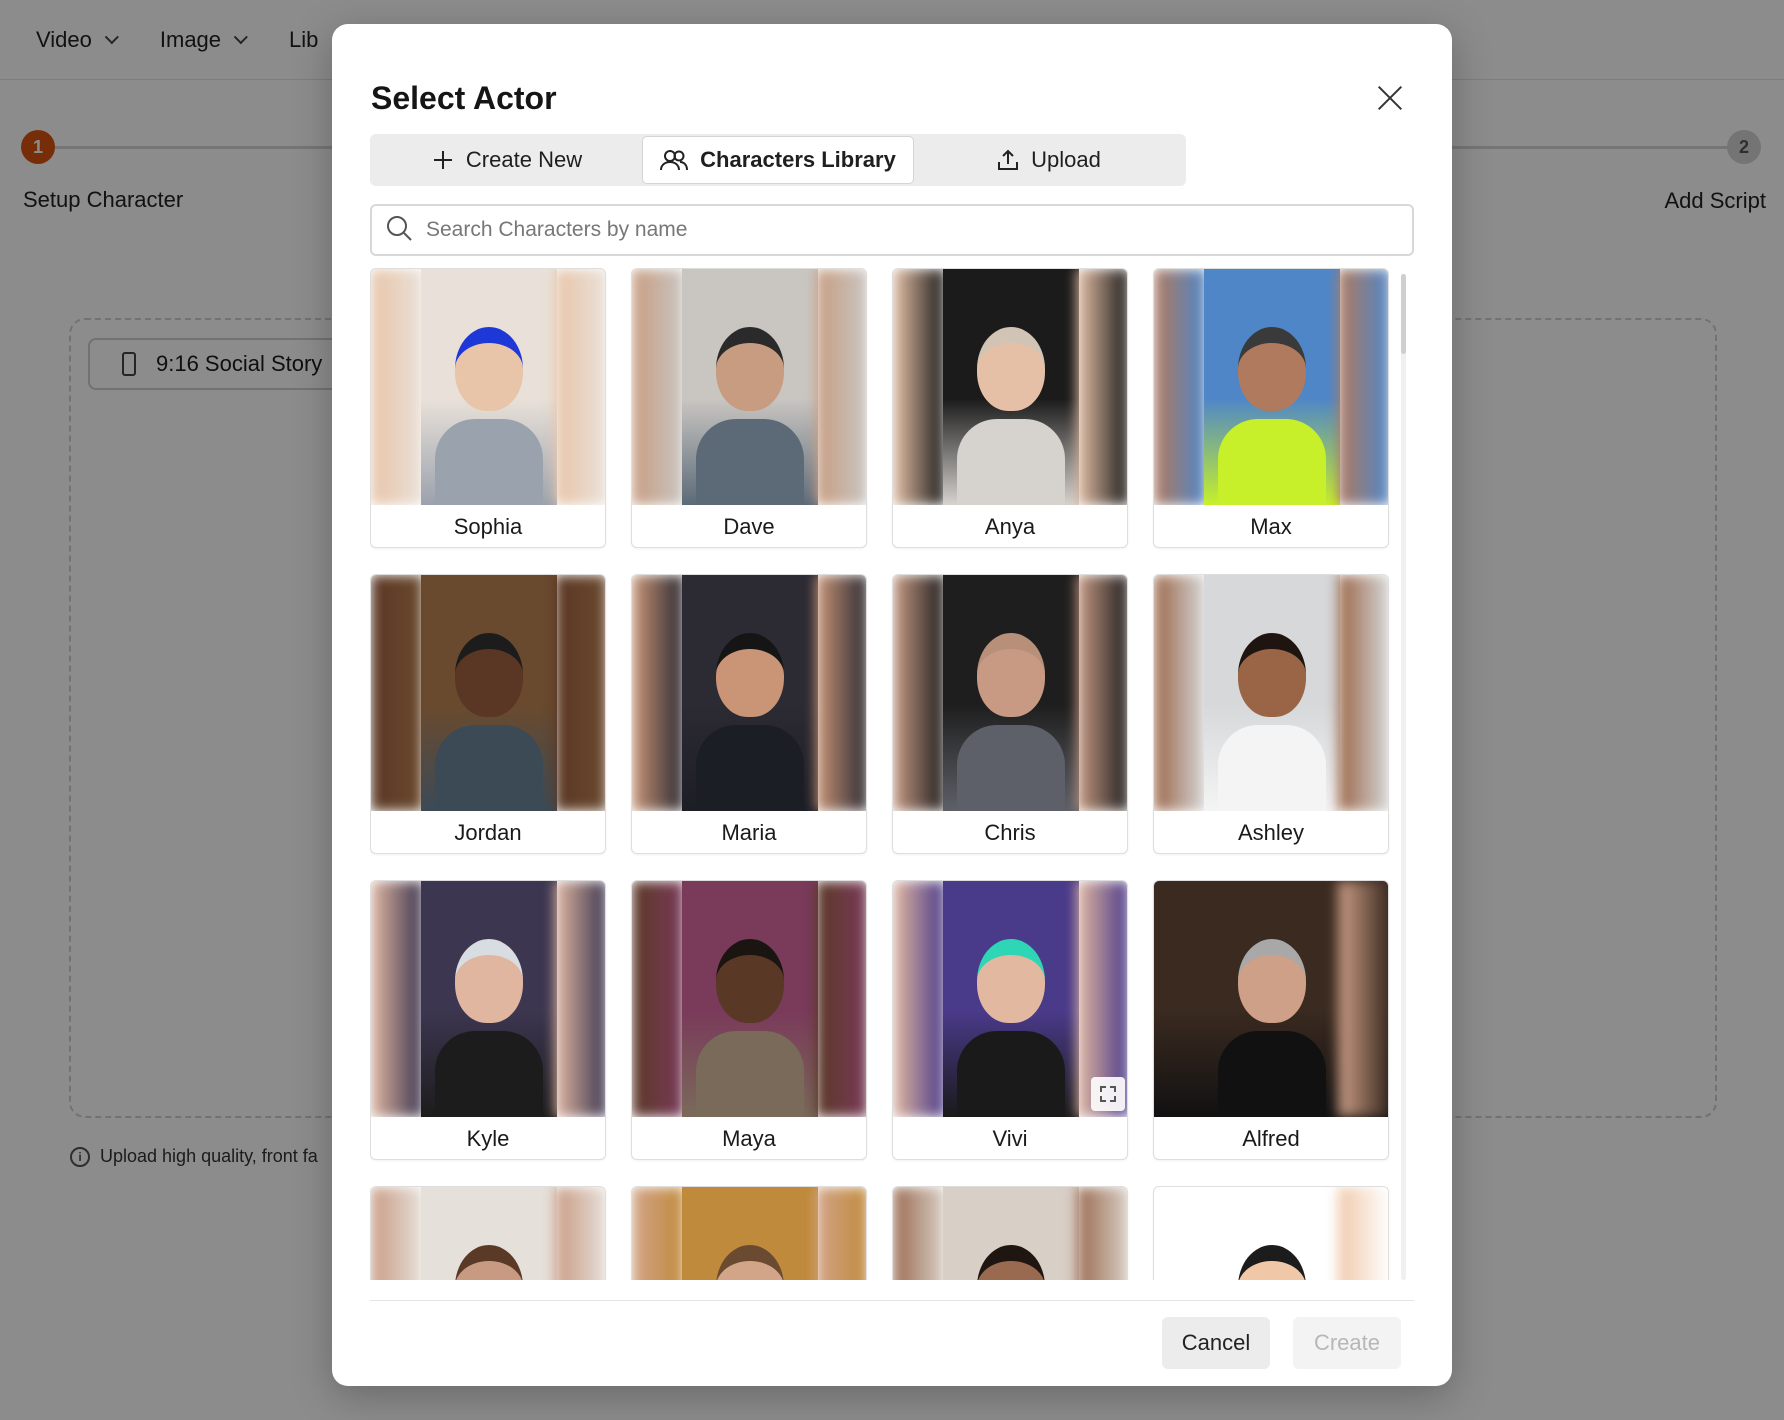  Describe the element at coordinates (464, 98) in the screenshot. I see `modal-title: Select Actor` at that location.